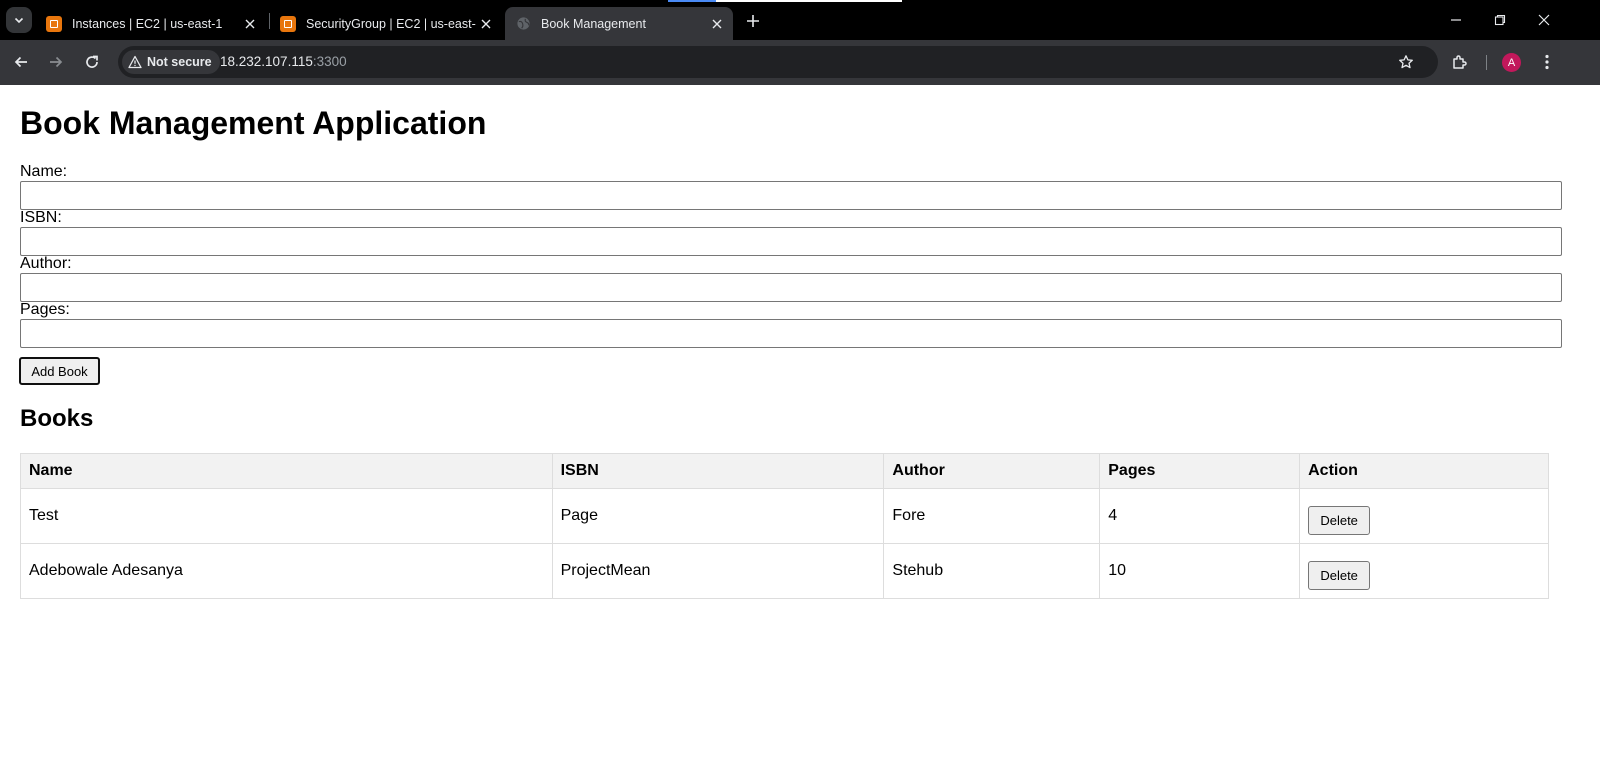 This screenshot has height=778, width=1600. Describe the element at coordinates (41, 217) in the screenshot. I see `isbn-label: ISBN:` at that location.